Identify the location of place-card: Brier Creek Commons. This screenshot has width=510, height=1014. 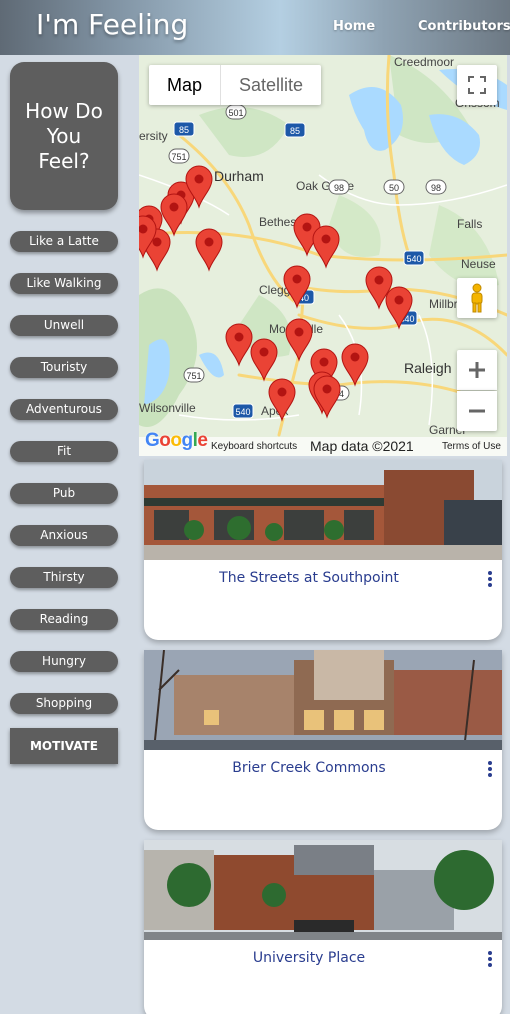
(323, 740).